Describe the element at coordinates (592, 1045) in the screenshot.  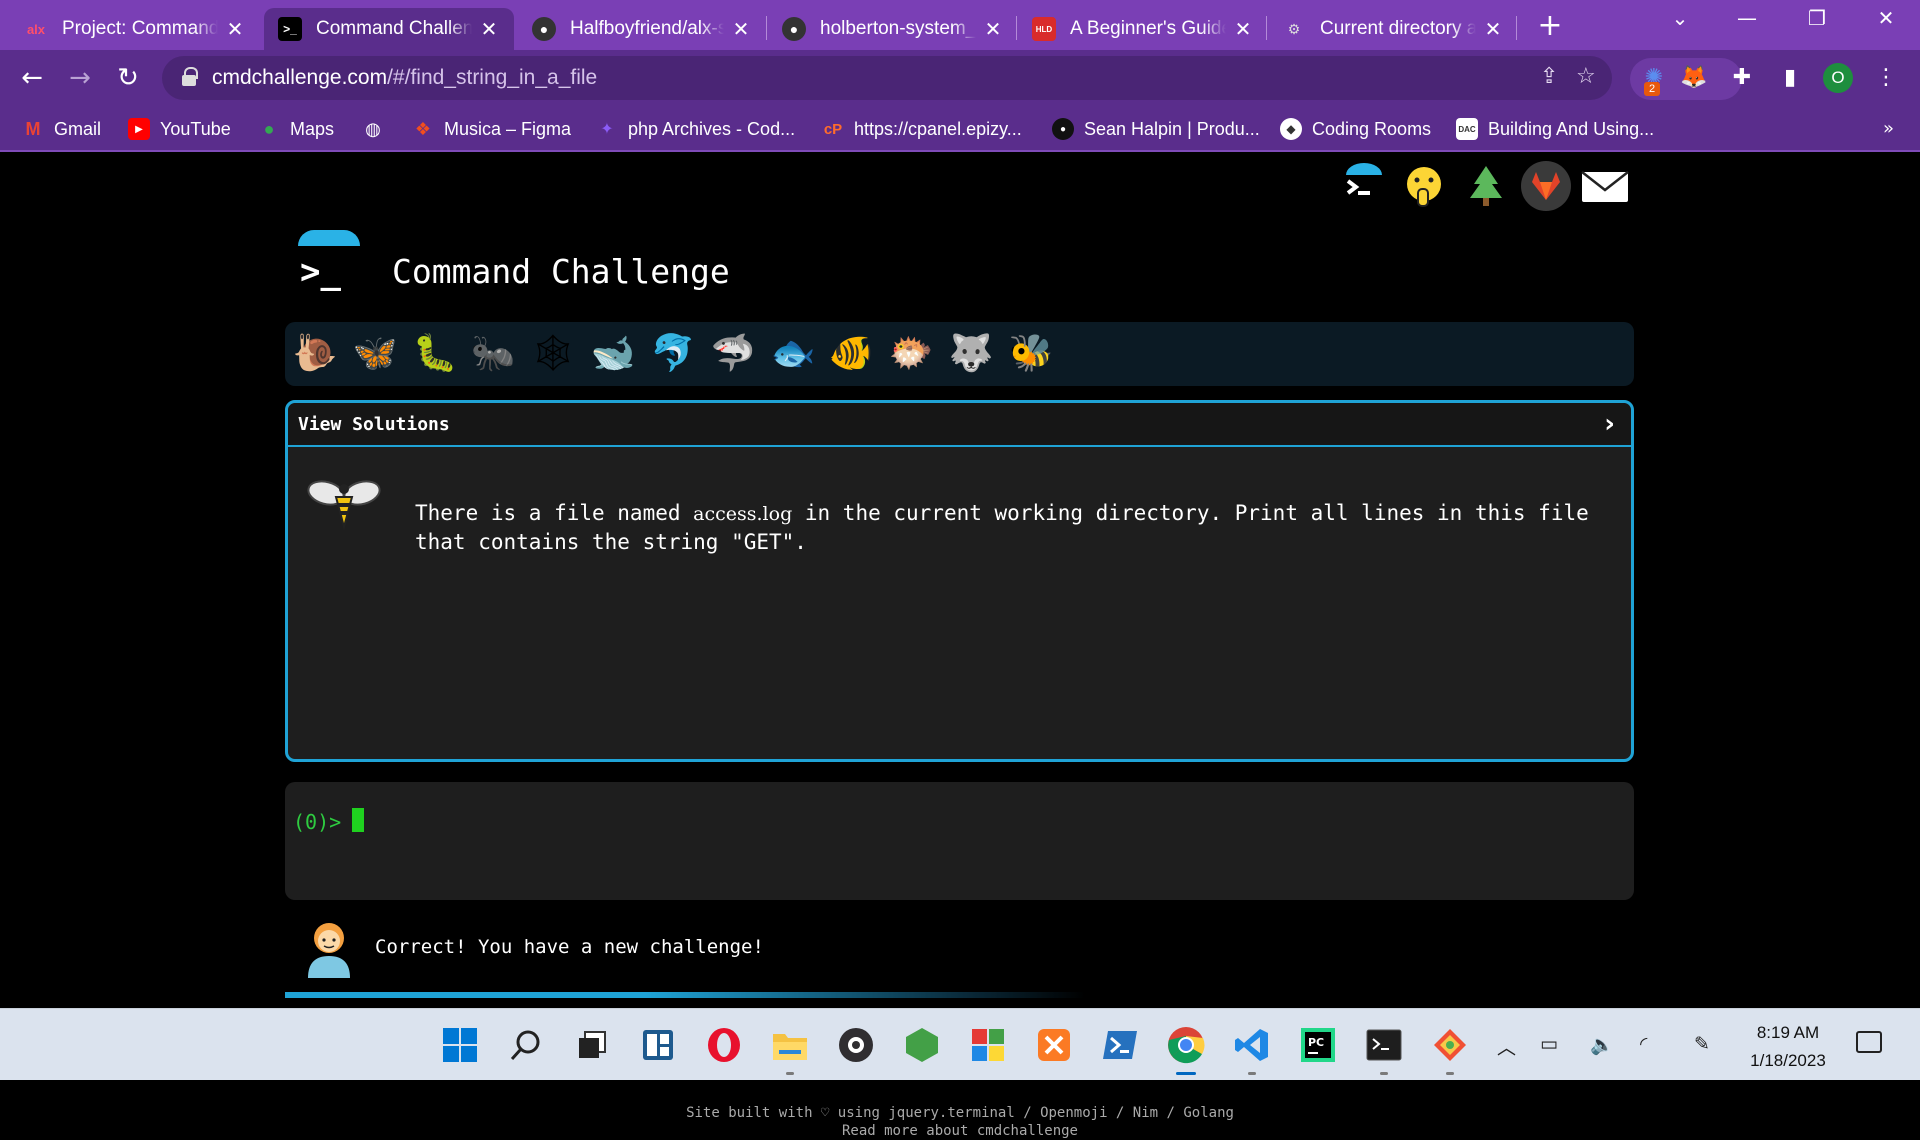
I see `task-view-icon` at that location.